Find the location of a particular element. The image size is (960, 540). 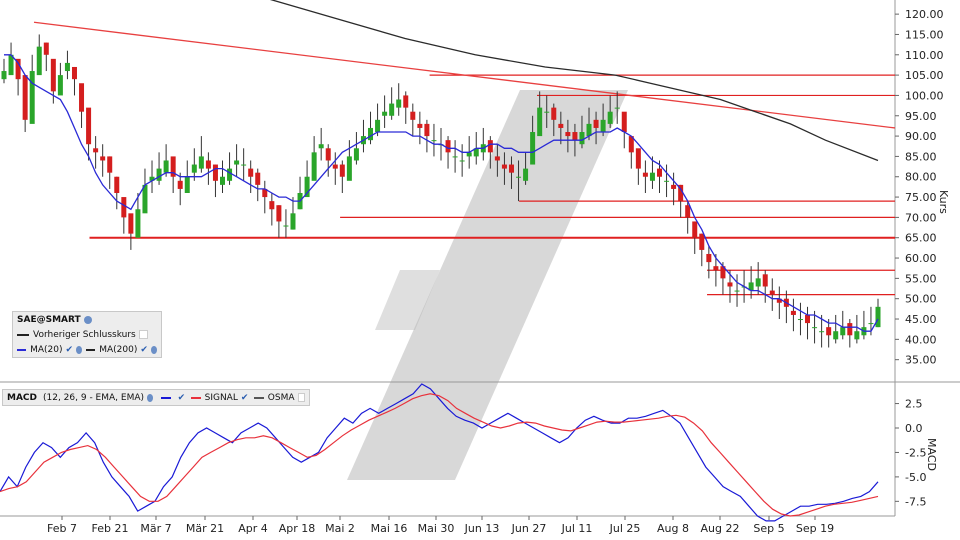

date-tick-label: Jul 25 is located at coordinates (625, 528).